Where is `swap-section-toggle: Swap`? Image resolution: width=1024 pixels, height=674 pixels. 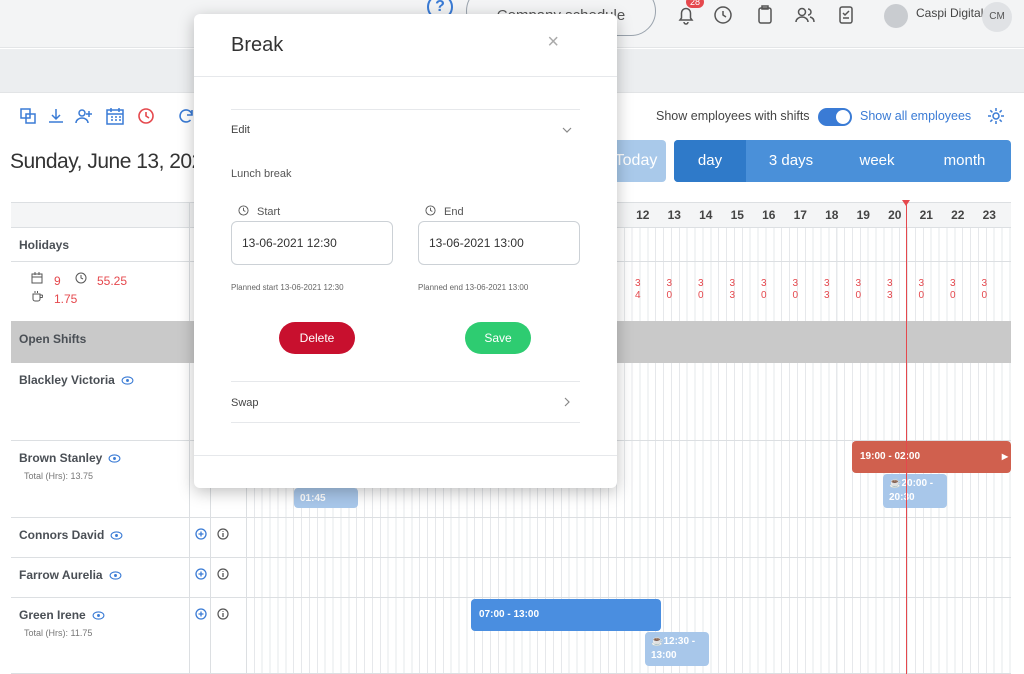
swap-section-toggle: Swap is located at coordinates (245, 403).